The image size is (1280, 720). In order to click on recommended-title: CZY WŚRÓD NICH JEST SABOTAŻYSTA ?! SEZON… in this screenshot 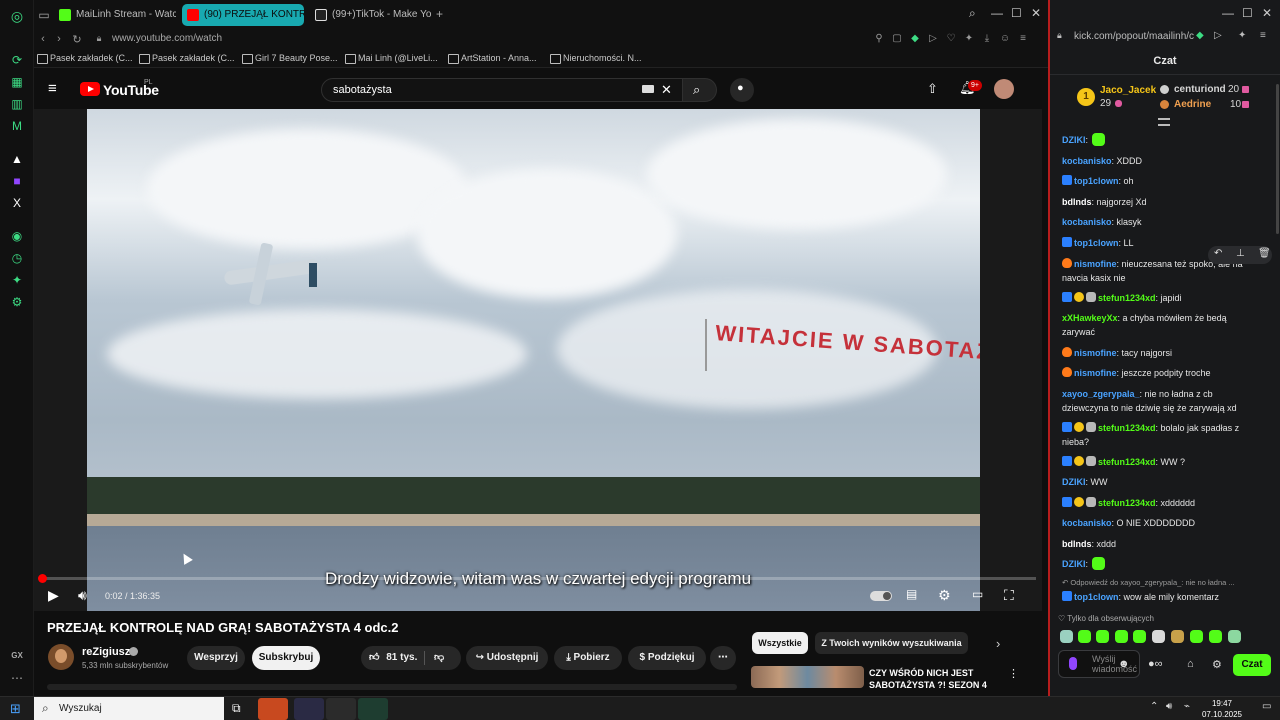, I will do `click(934, 679)`.